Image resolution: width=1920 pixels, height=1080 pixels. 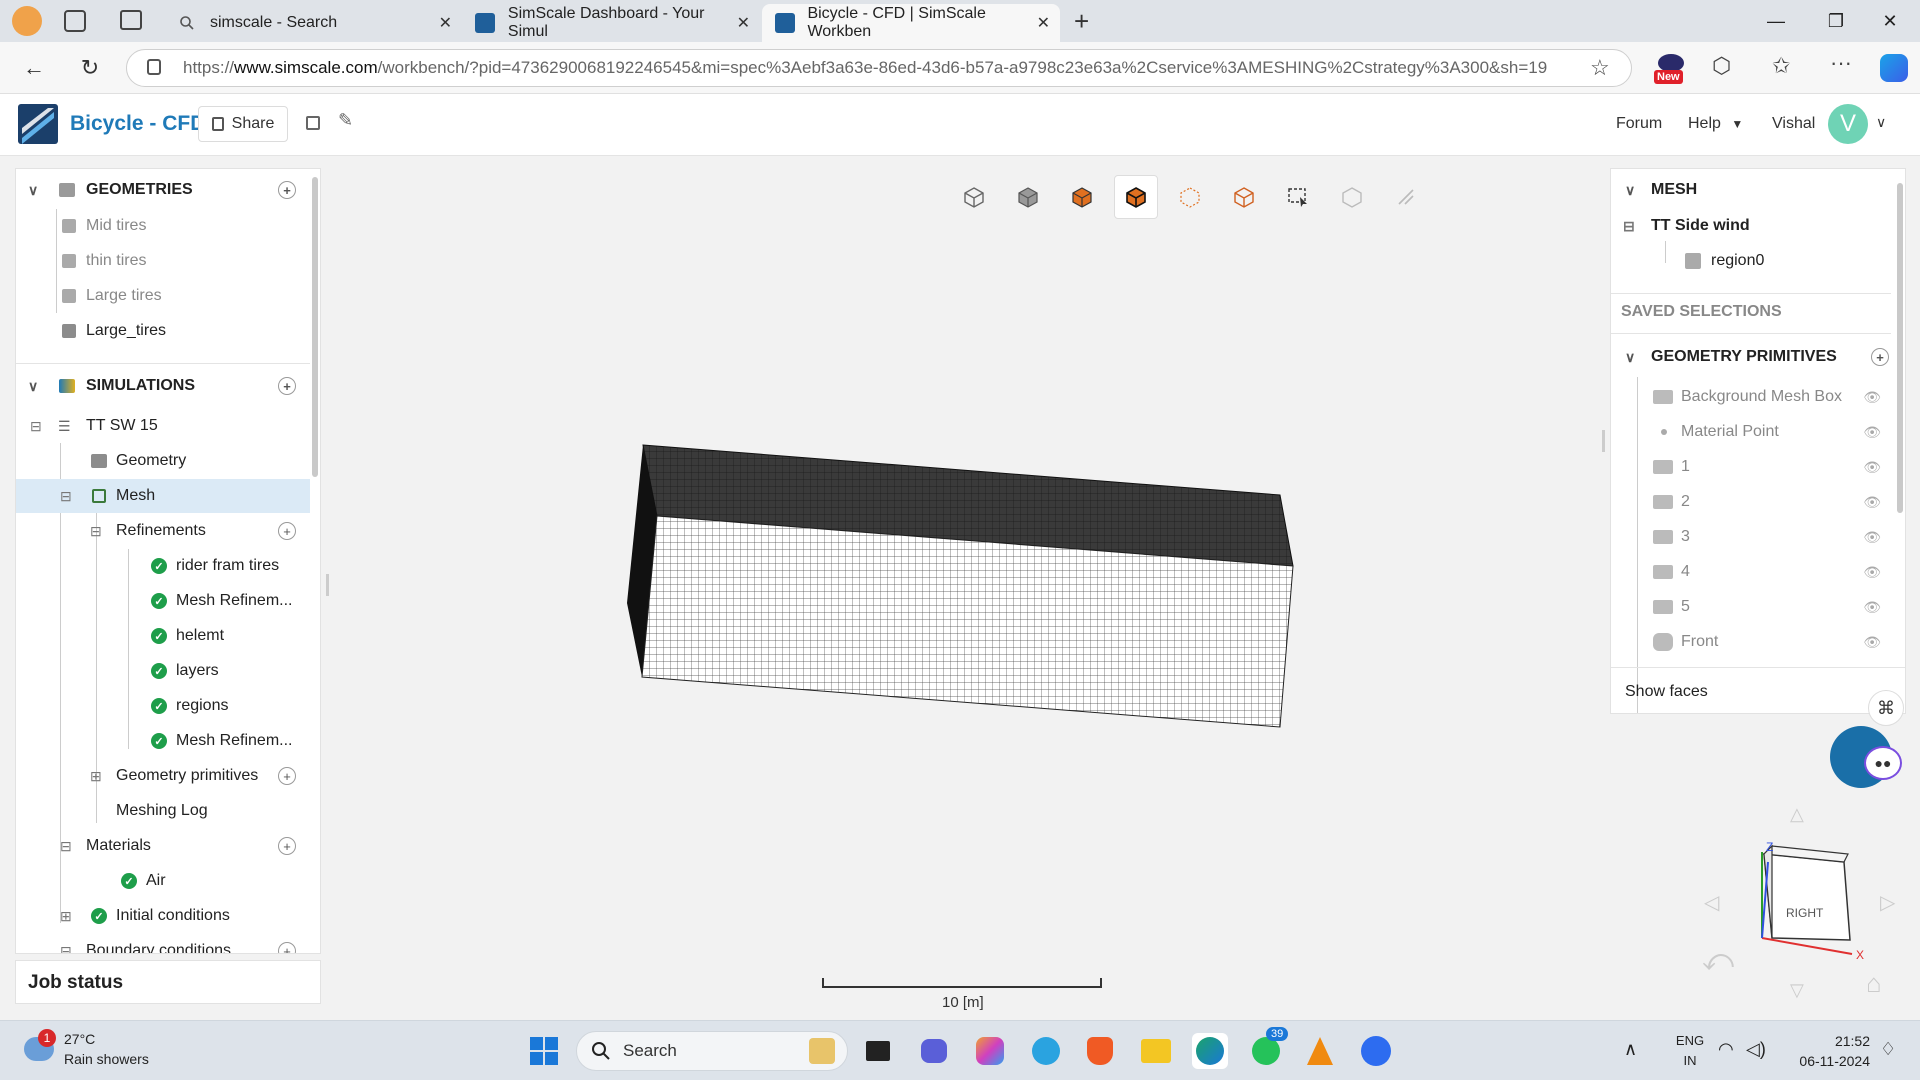 I want to click on tree-item-geometry: Mid tires, so click(x=163, y=226).